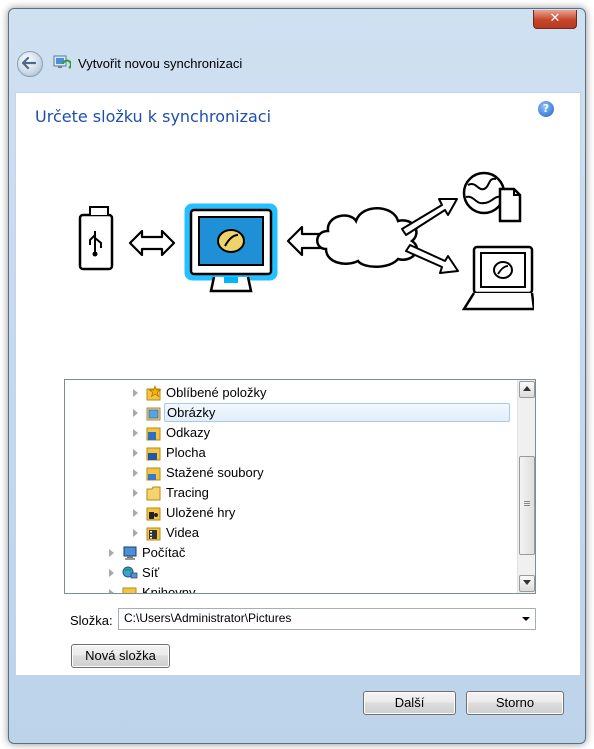 The image size is (594, 749). I want to click on cancel-button: Storno, so click(515, 703).